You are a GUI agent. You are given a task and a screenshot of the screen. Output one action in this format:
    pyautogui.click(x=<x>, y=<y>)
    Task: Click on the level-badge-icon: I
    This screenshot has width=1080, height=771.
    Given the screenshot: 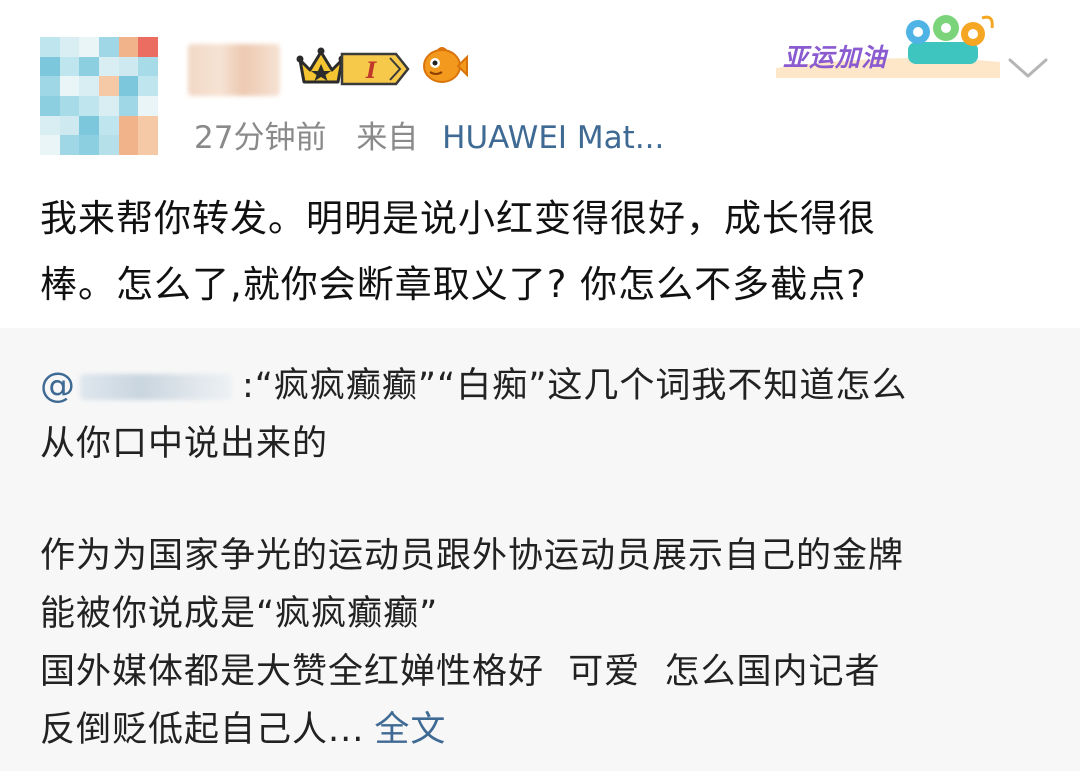 What is the action you would take?
    pyautogui.click(x=375, y=69)
    